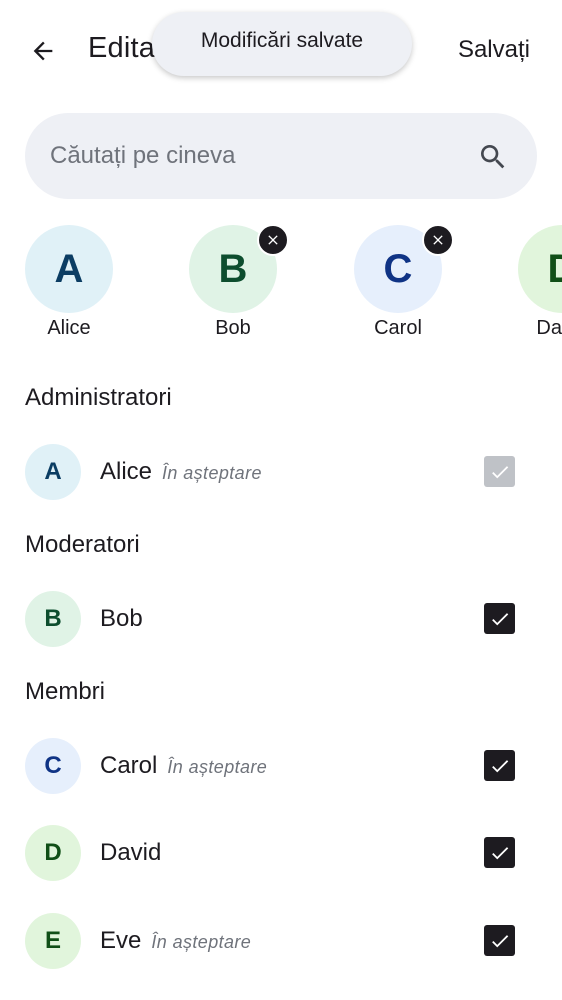 The height and width of the screenshot is (1000, 562). What do you see at coordinates (404, 282) in the screenshot?
I see `selected-chip-carol: C Carol` at bounding box center [404, 282].